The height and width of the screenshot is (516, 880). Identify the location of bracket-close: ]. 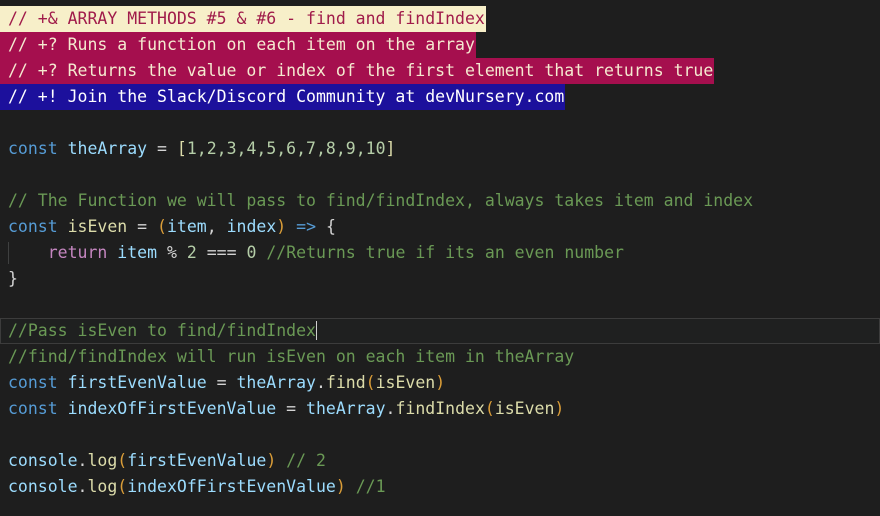
(390, 148).